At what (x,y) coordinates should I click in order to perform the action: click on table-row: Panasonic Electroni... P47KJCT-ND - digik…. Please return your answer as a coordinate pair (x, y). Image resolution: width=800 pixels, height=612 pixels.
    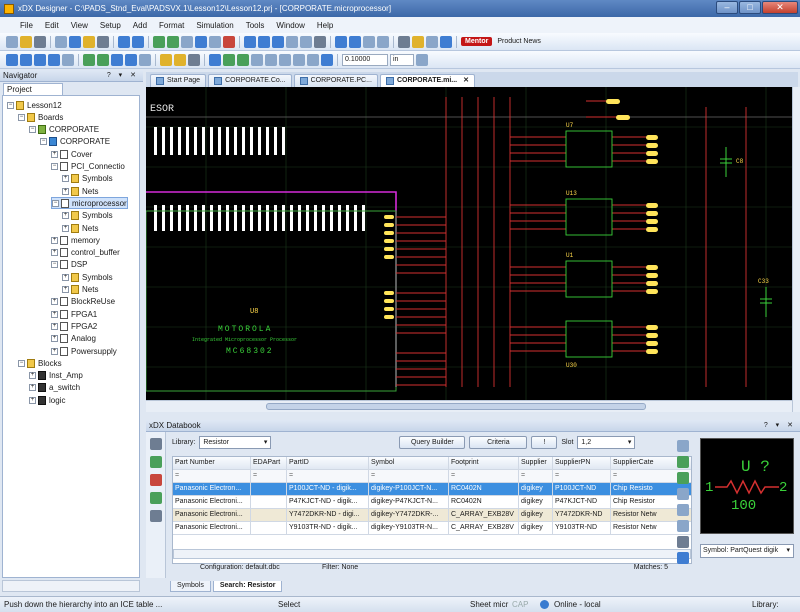
    Looking at the image, I should click on (432, 502).